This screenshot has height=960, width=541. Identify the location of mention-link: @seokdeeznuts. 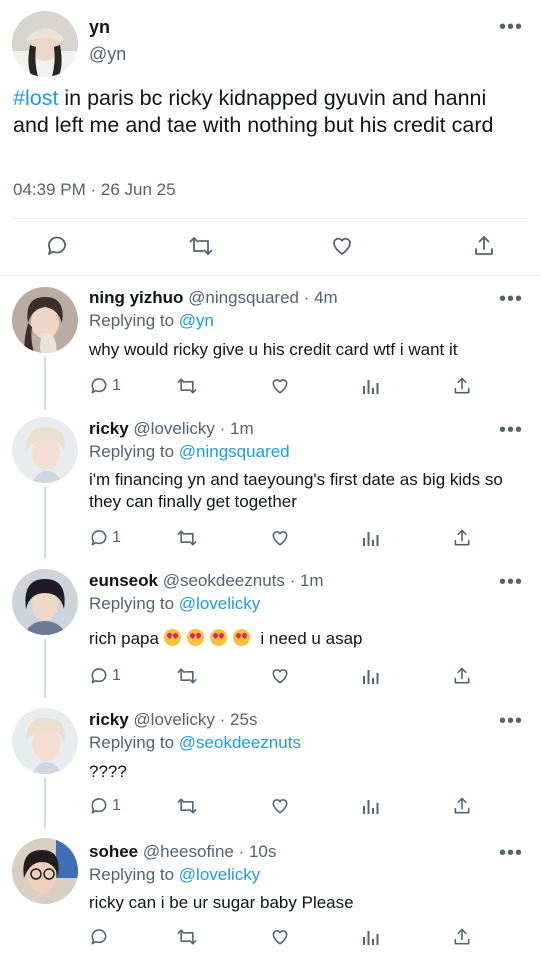
(240, 742).